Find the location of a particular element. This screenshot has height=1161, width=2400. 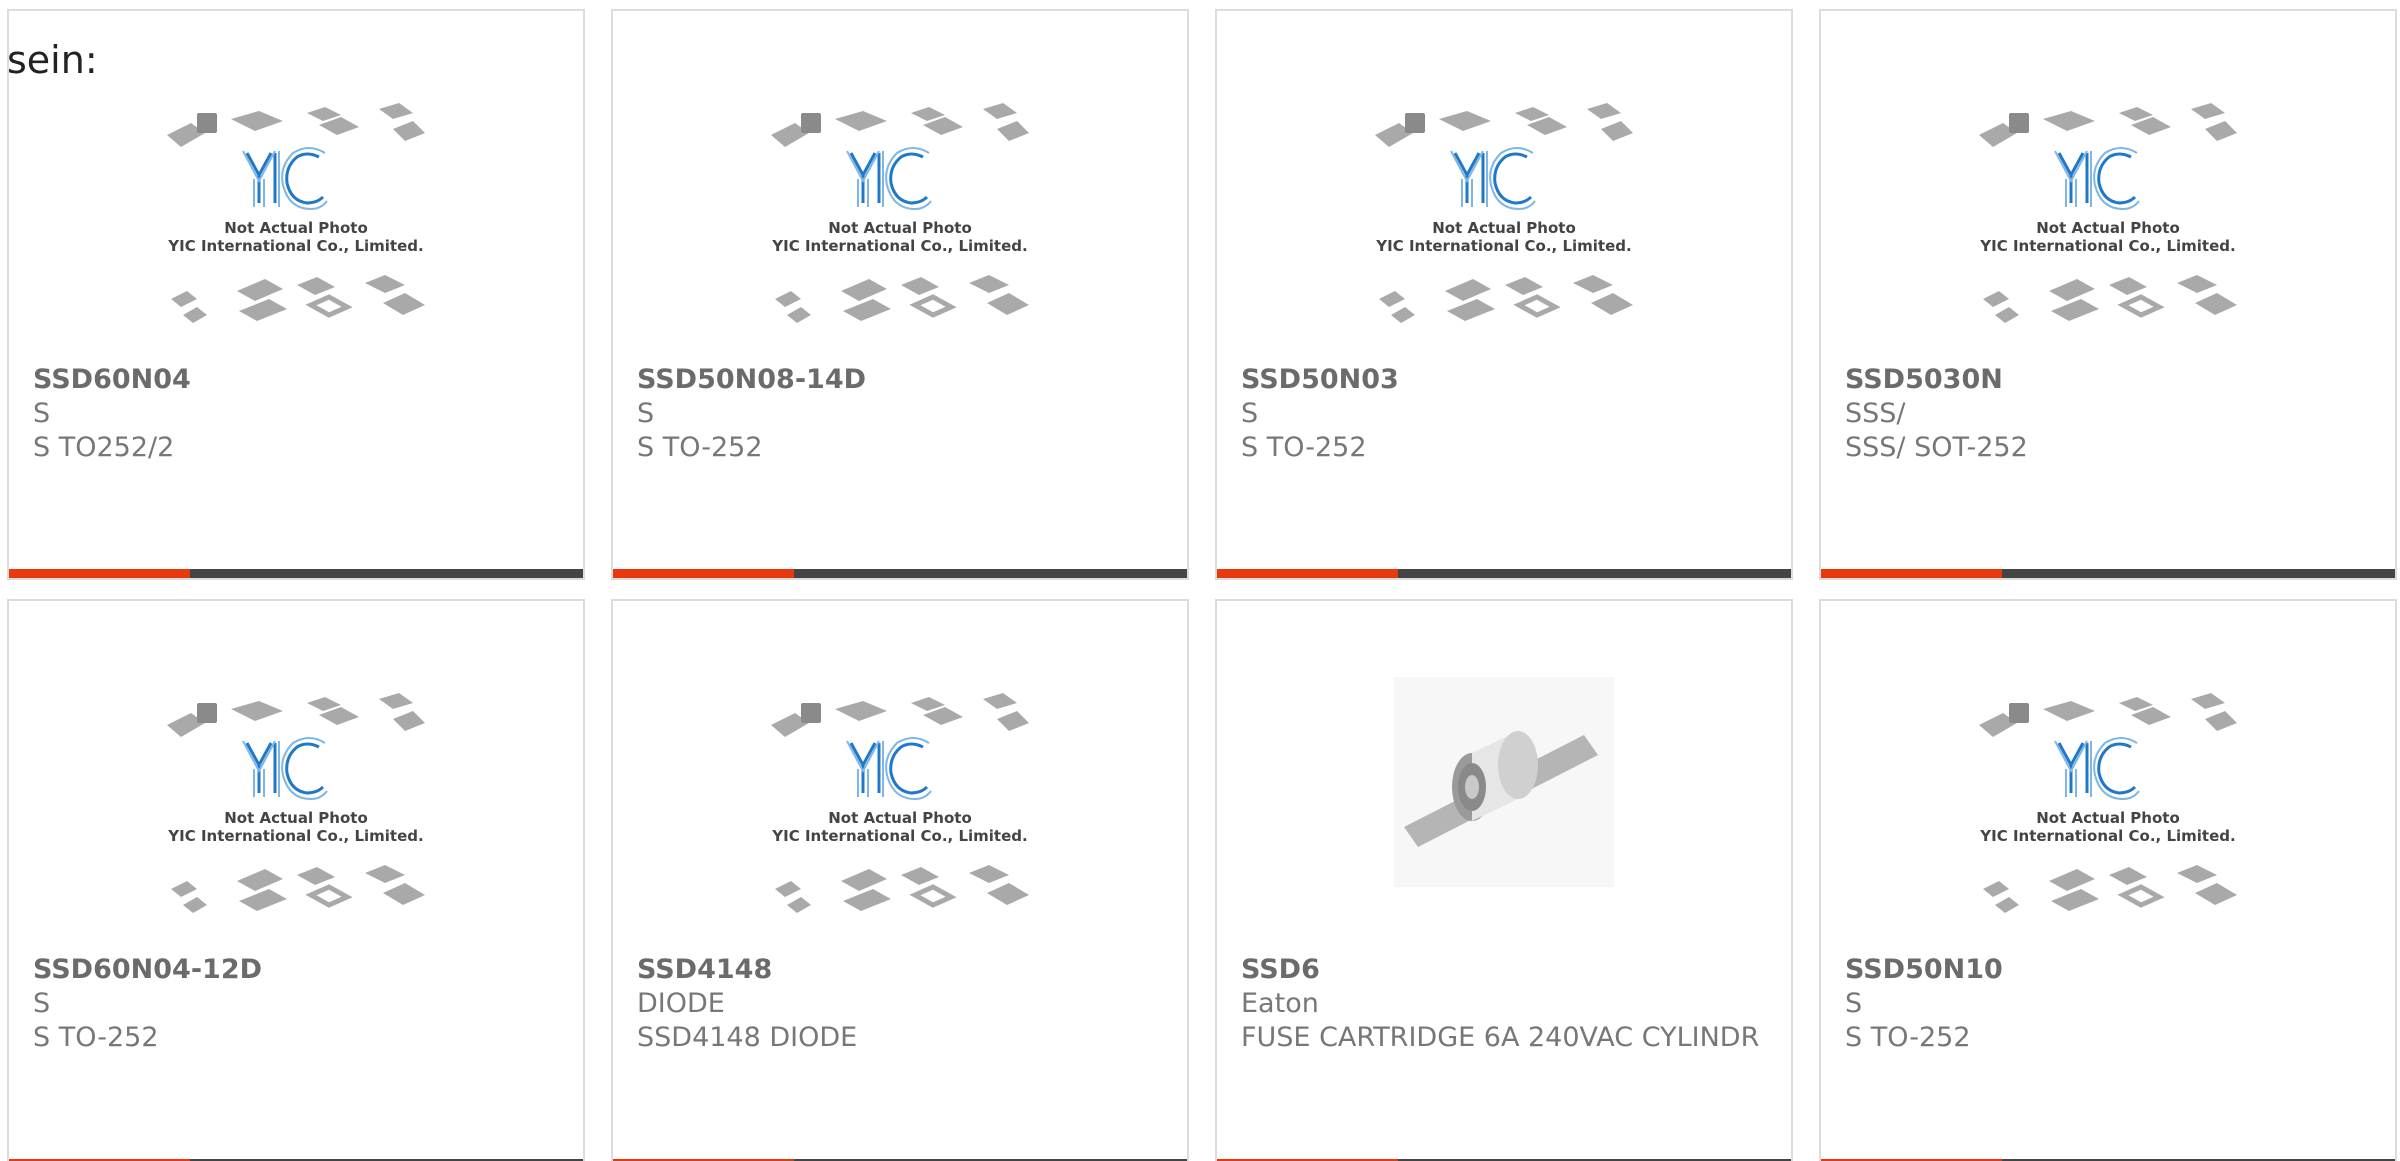

product-info: SSD60N04-12D S S TO-252 is located at coordinates (298, 1004).